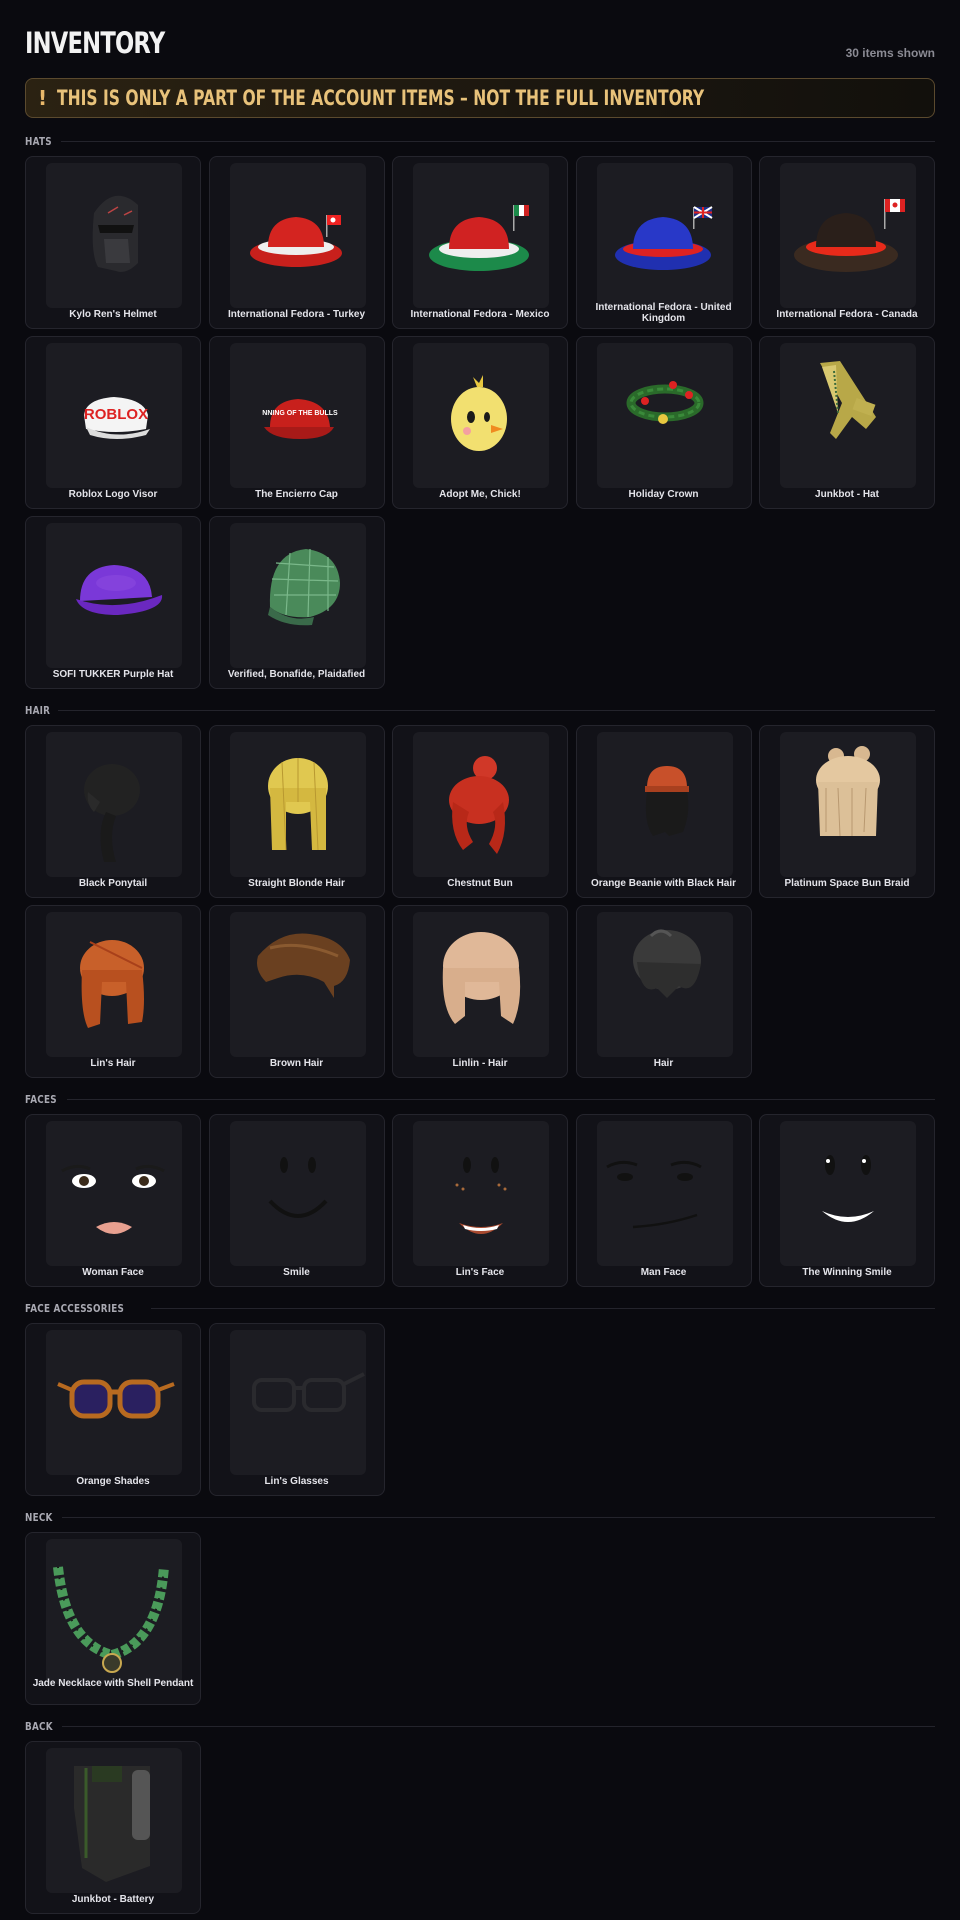 The width and height of the screenshot is (960, 1920). I want to click on item-card: Verified, Bonafide, Plaidafied, so click(296, 602).